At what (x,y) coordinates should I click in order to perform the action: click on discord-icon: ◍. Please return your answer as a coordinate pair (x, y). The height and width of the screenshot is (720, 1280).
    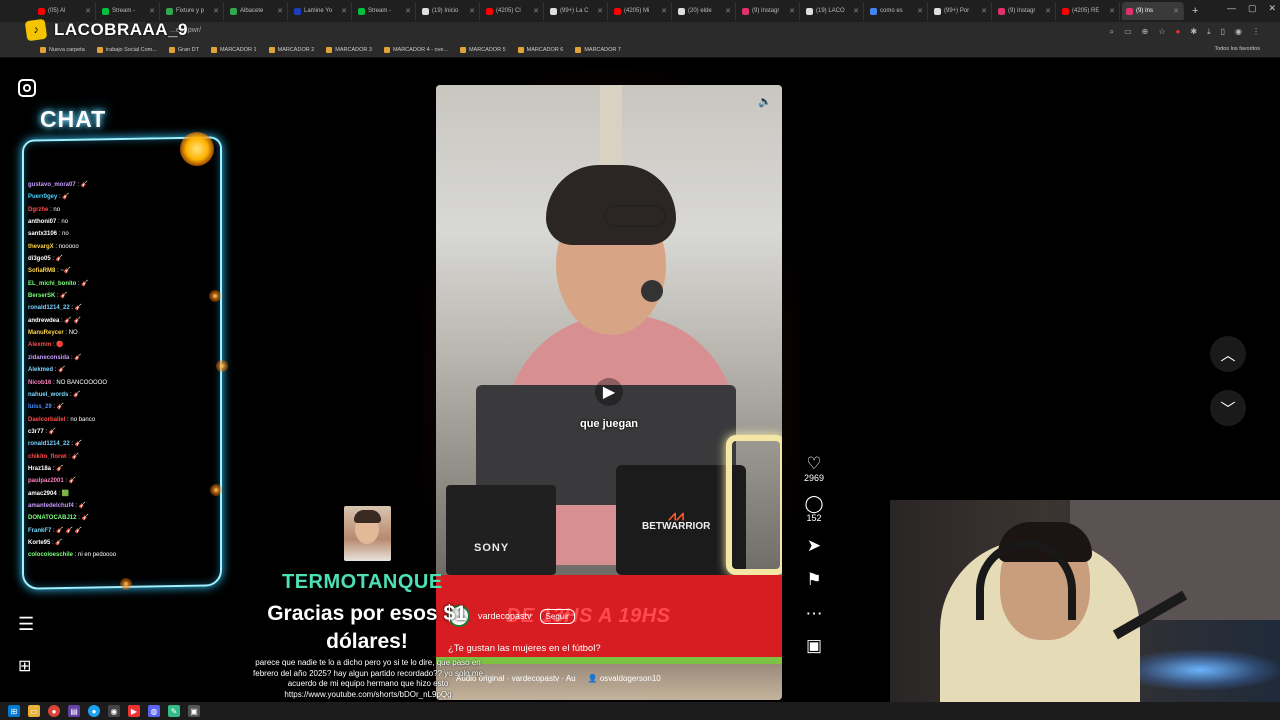
    Looking at the image, I should click on (154, 711).